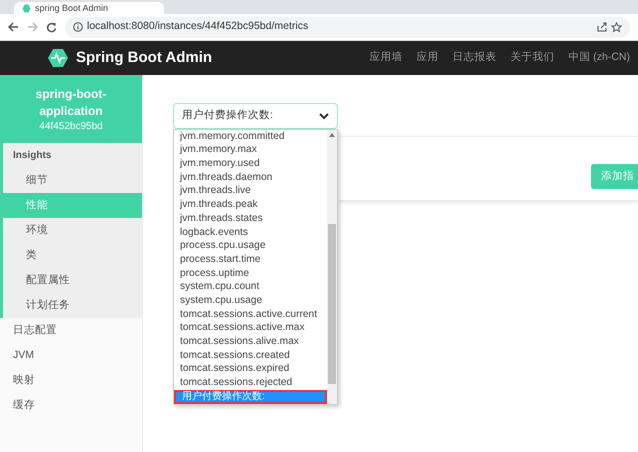  I want to click on dropdown-option: jvm.threads.states, so click(250, 219).